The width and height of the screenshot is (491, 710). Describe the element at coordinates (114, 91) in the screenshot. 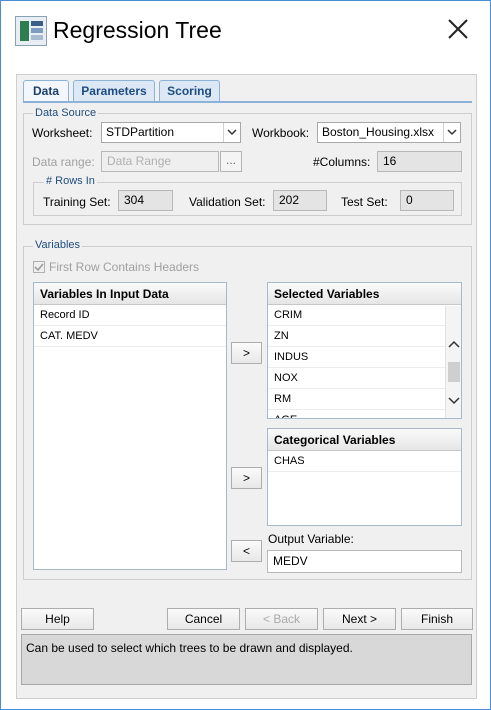

I see `tab-parameters: Parameters` at that location.